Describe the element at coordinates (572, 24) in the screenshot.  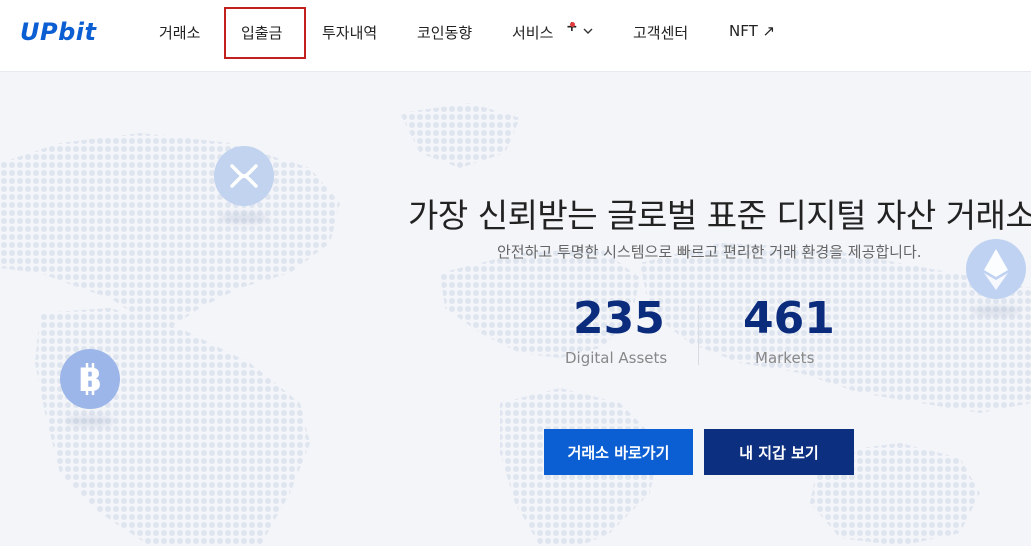
I see `new-dot-icon` at that location.